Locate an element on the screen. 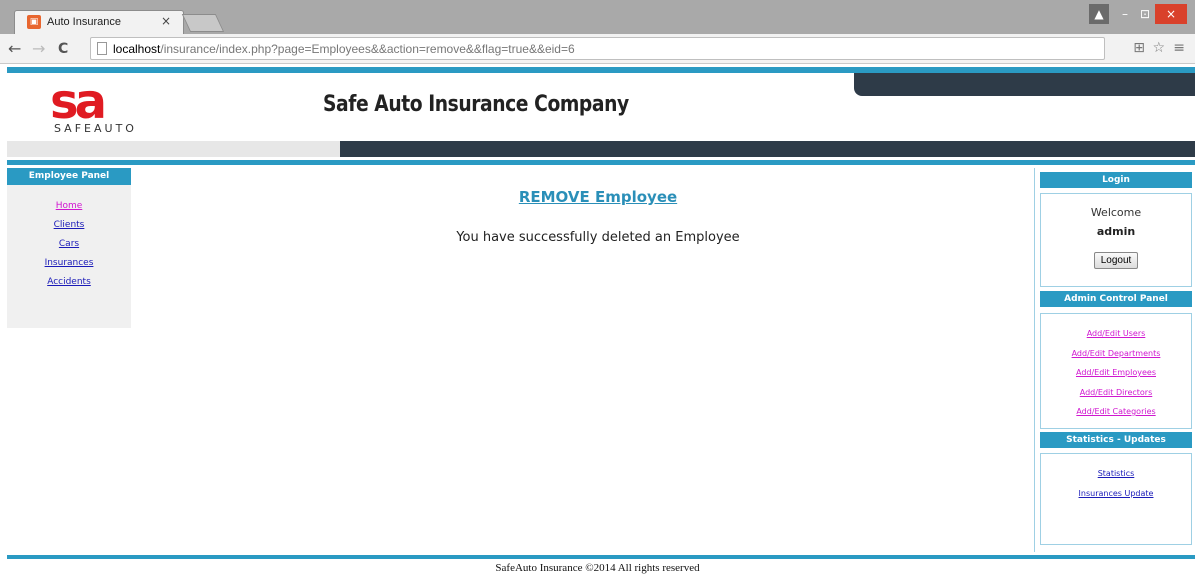 This screenshot has width=1195, height=577. stats-panel: Statistics Insurances Update is located at coordinates (1116, 499).